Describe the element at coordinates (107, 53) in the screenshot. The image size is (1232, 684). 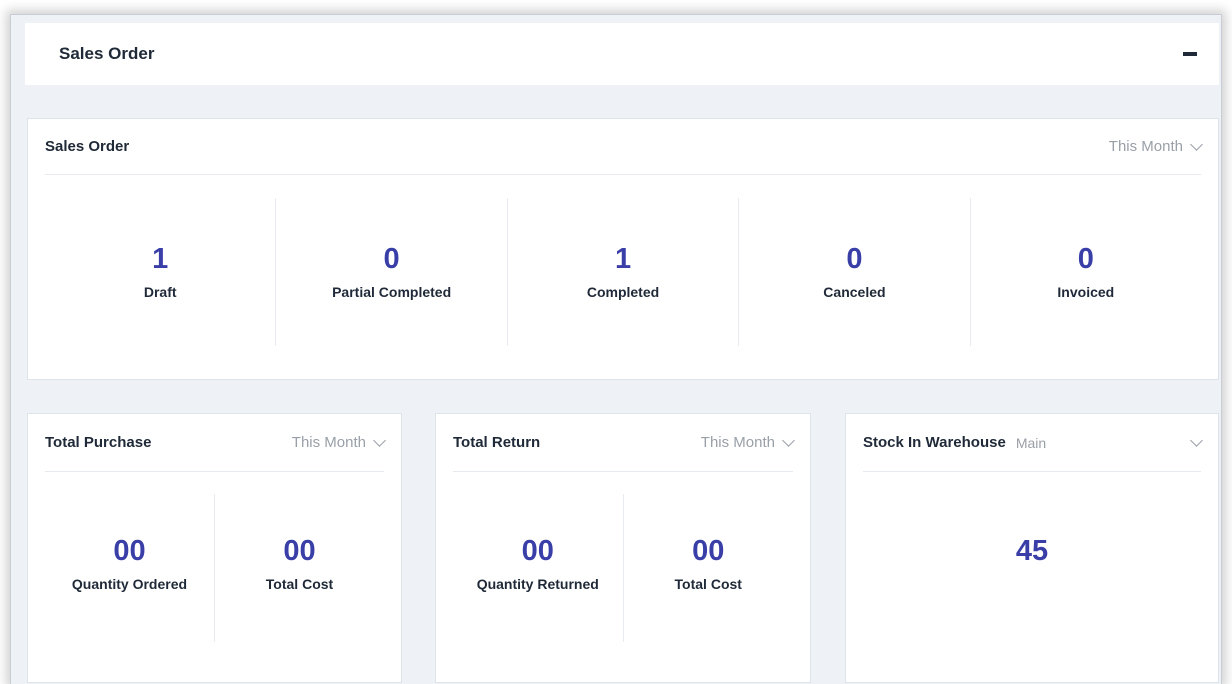
I see `panel-title: Sales Order` at that location.